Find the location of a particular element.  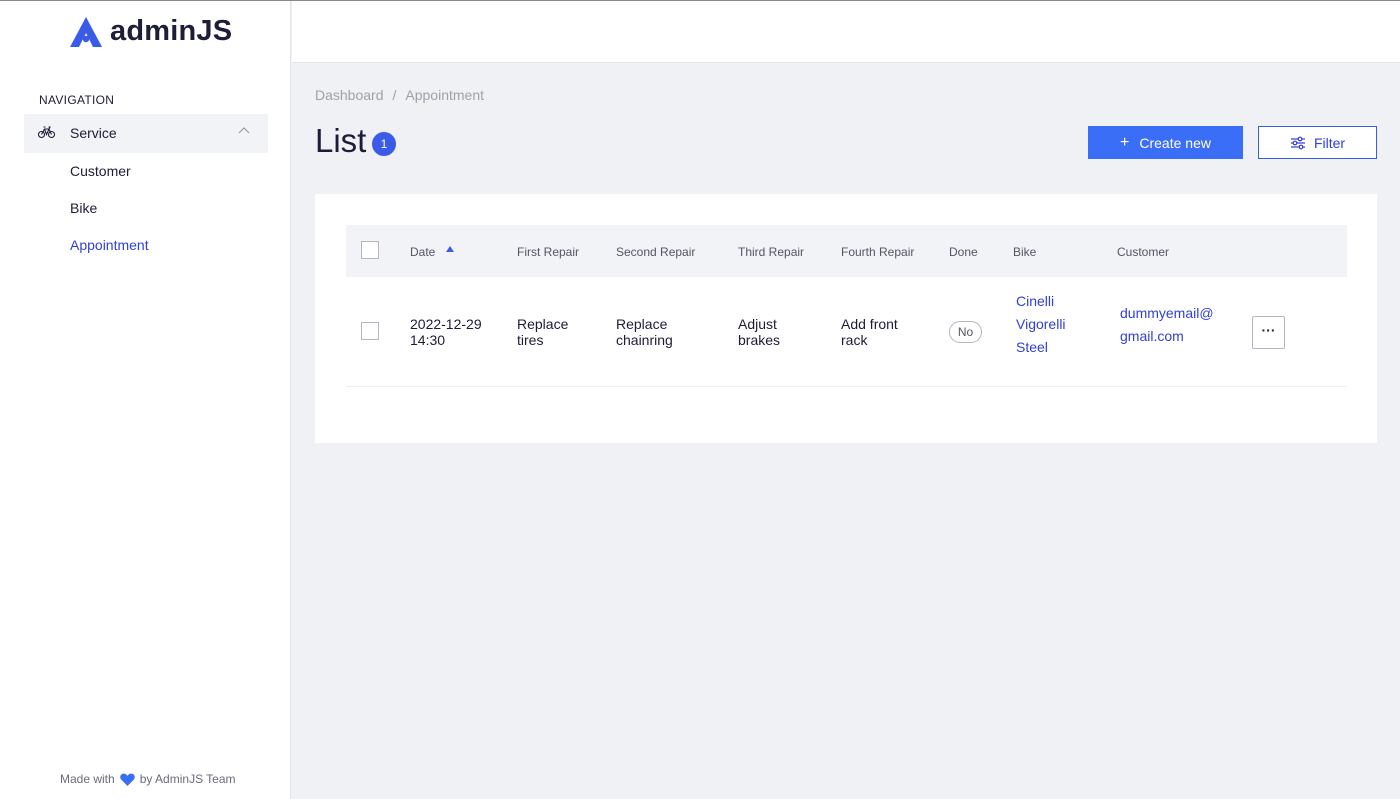

sidebar-item-customer: Customer is located at coordinates (100, 171).